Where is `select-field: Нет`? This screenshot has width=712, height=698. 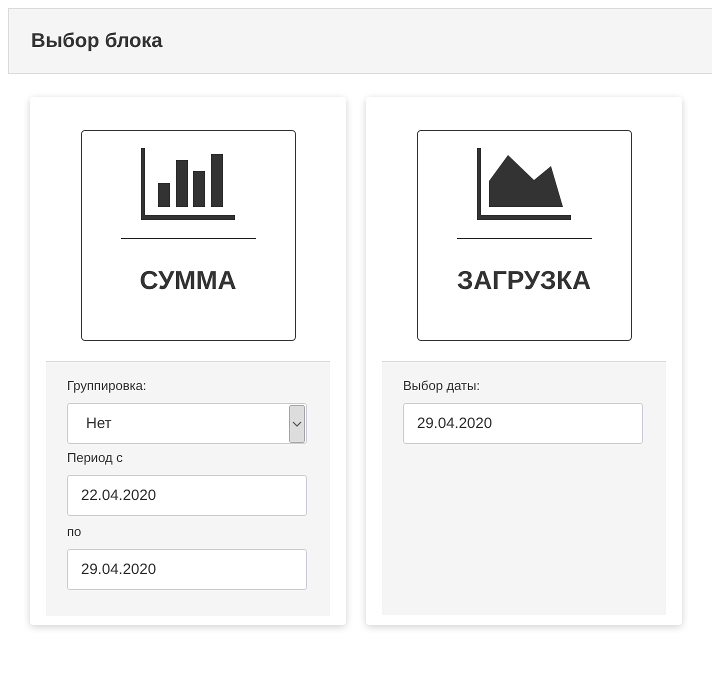 select-field: Нет is located at coordinates (187, 423).